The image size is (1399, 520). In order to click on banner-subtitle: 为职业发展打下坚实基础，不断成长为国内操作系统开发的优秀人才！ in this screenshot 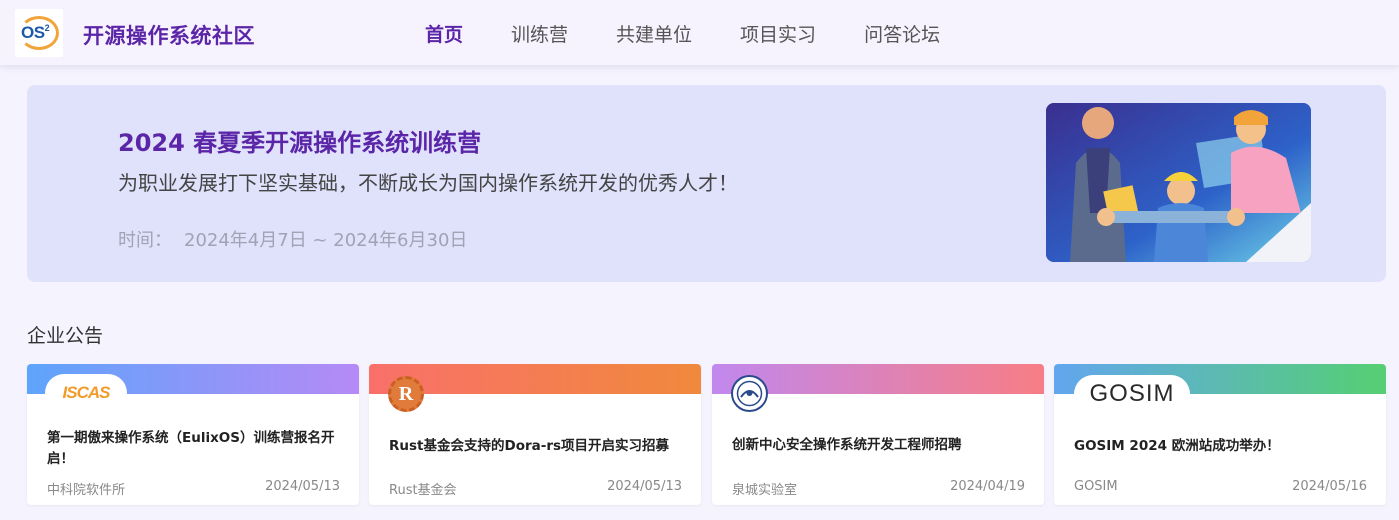, I will do `click(428, 183)`.